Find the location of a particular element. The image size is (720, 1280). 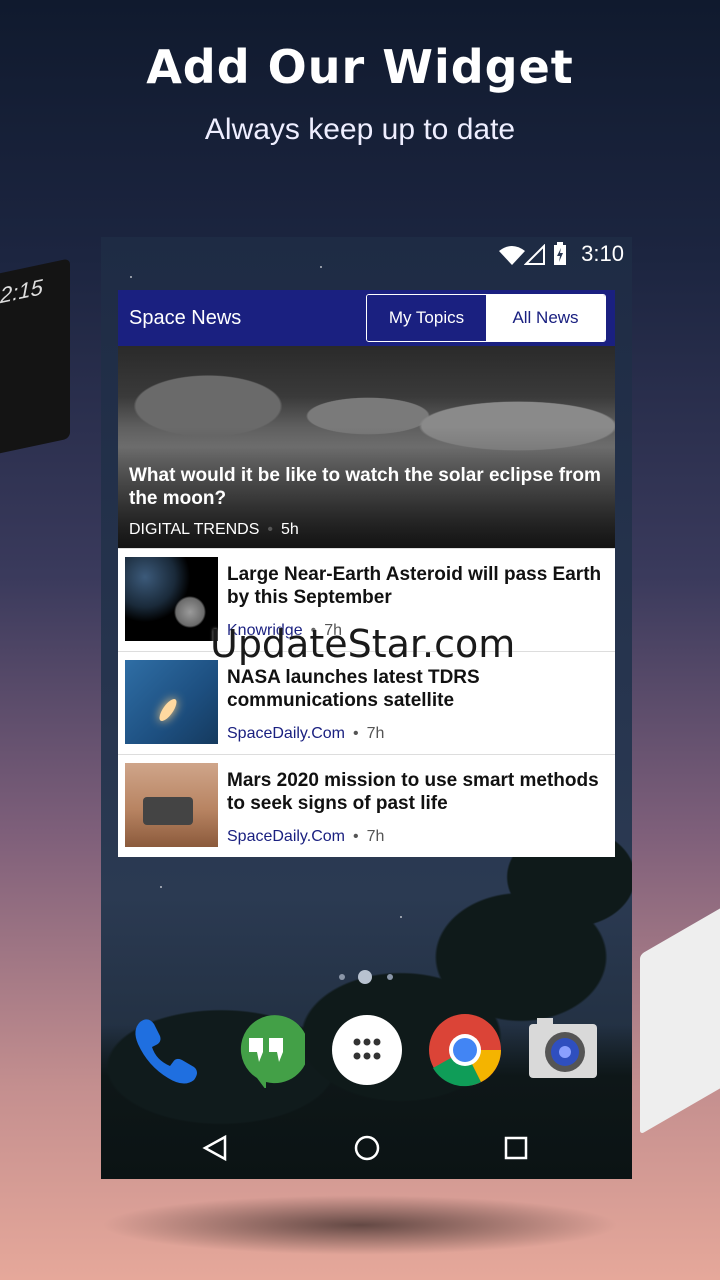

app-drawer-icon is located at coordinates (367, 1050).